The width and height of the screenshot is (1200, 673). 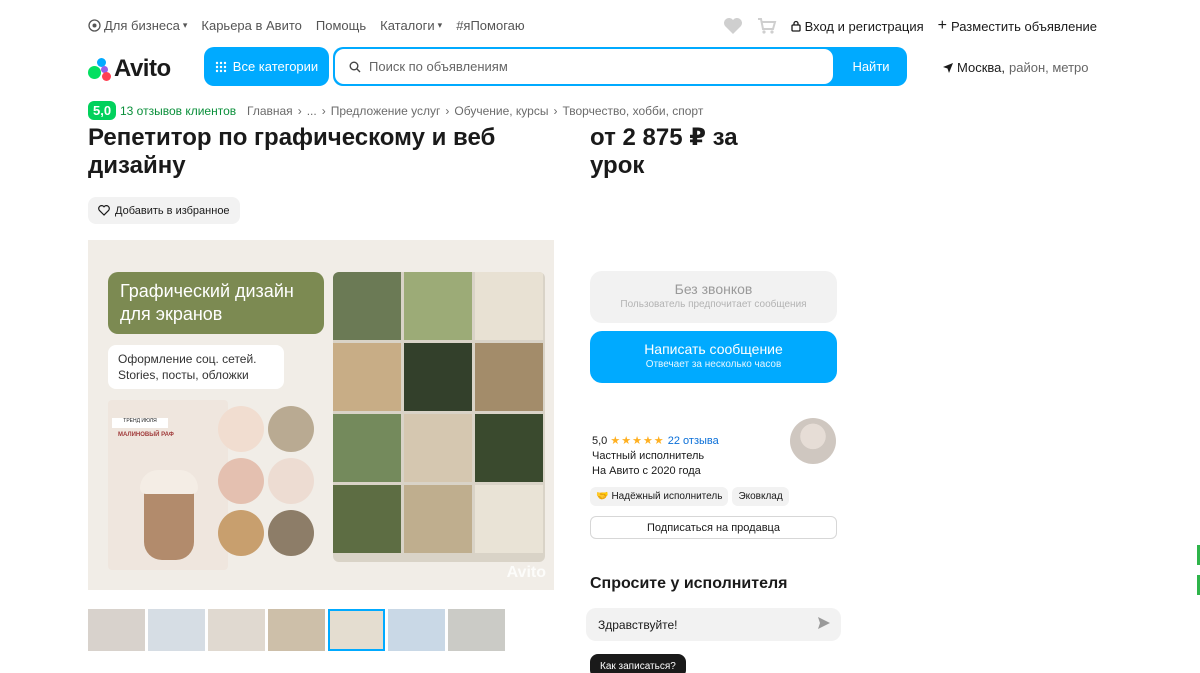 I want to click on handshake-icon: 🤝, so click(x=602, y=496).